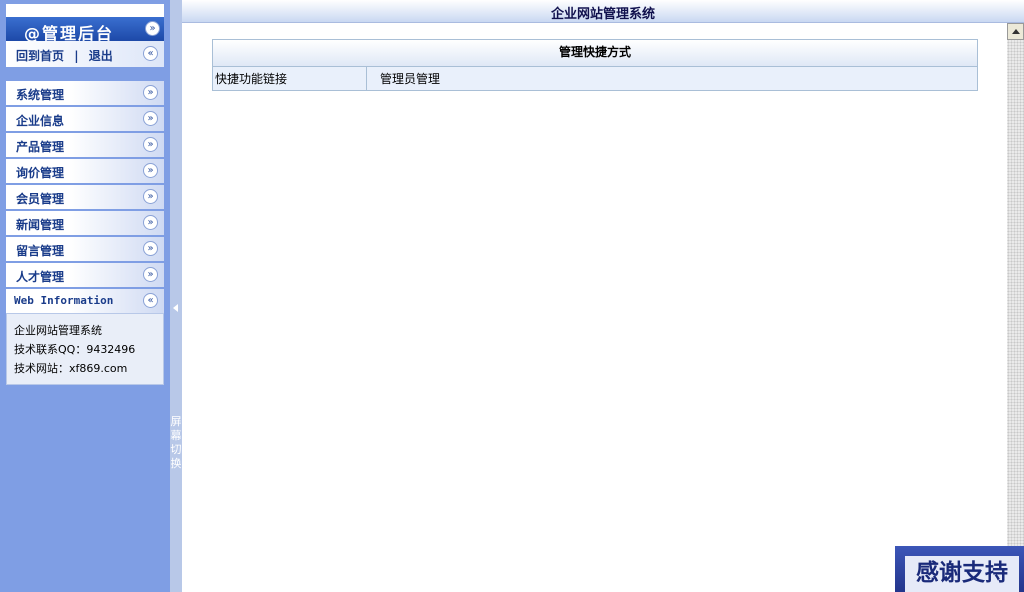 This screenshot has width=1024, height=592. I want to click on support-badge-label: 感谢支持, so click(962, 574).